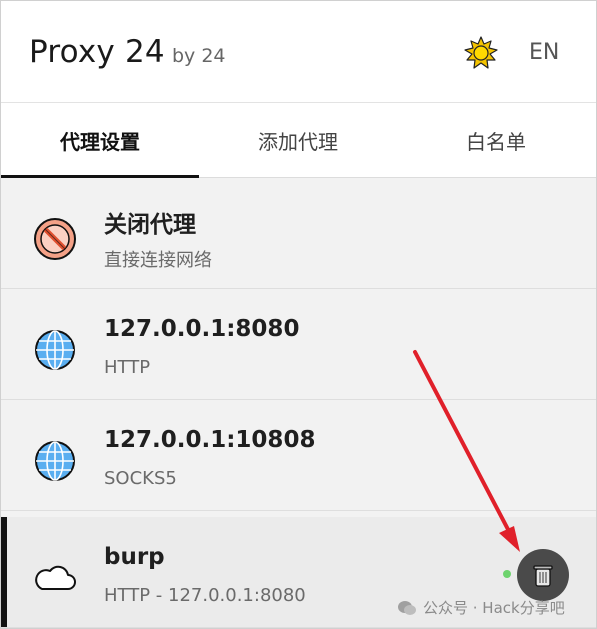 The height and width of the screenshot is (629, 597). I want to click on proxy-name: 关闭代理, so click(150, 225).